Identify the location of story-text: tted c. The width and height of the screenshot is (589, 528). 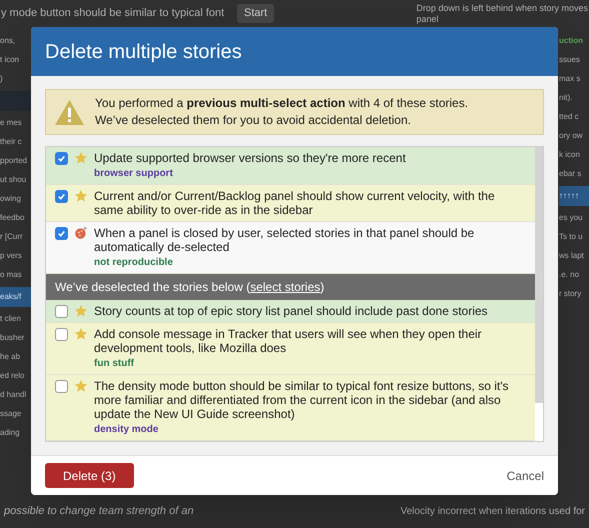
(569, 117).